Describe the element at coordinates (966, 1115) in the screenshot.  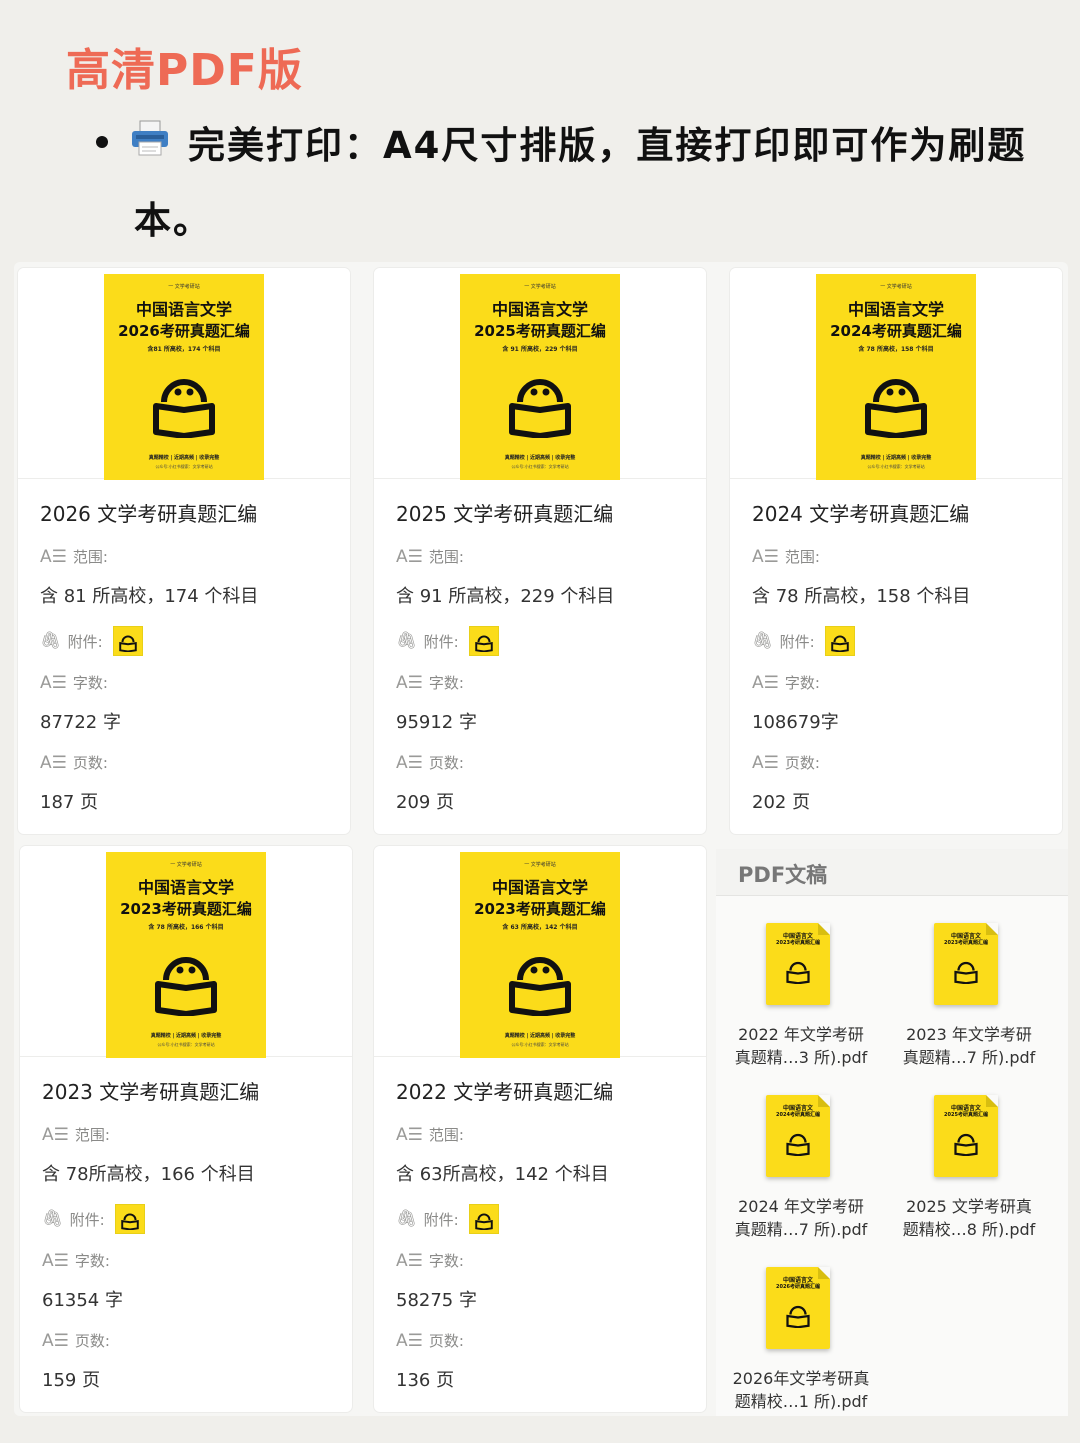
I see `doc-subtitle: 2025考研真题汇编` at that location.